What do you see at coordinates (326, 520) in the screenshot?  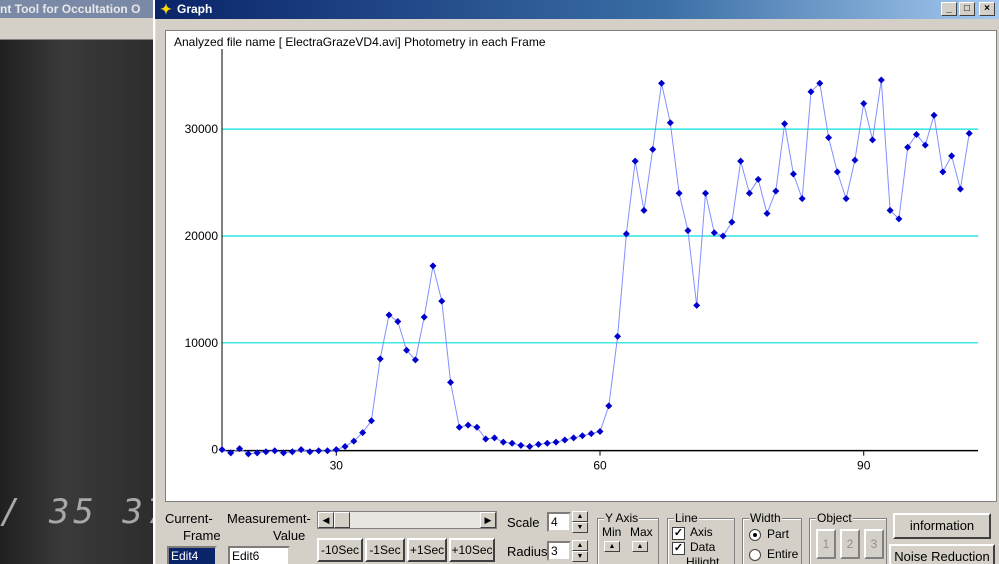 I see `scroll-left-arrow-icon: ◀` at bounding box center [326, 520].